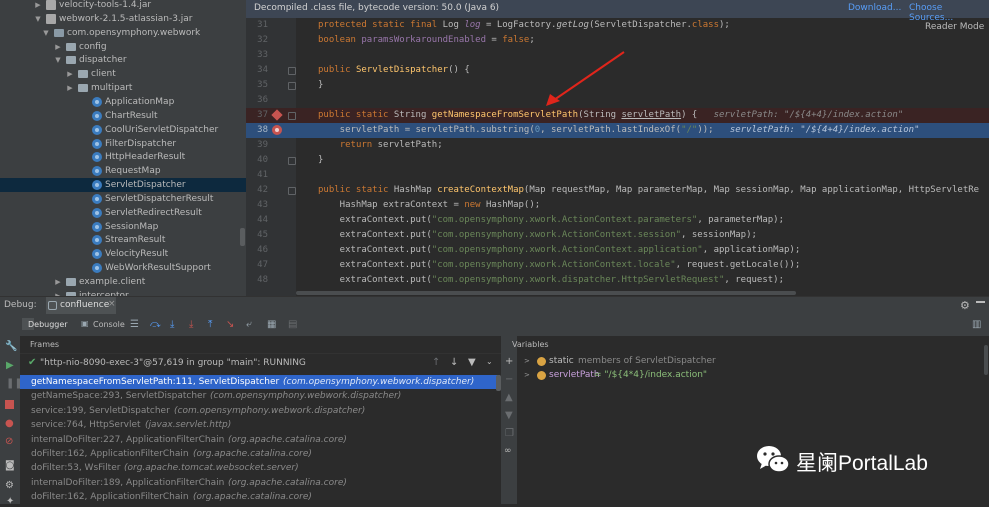  What do you see at coordinates (123, 47) in the screenshot?
I see `tree-item: ▶ config` at bounding box center [123, 47].